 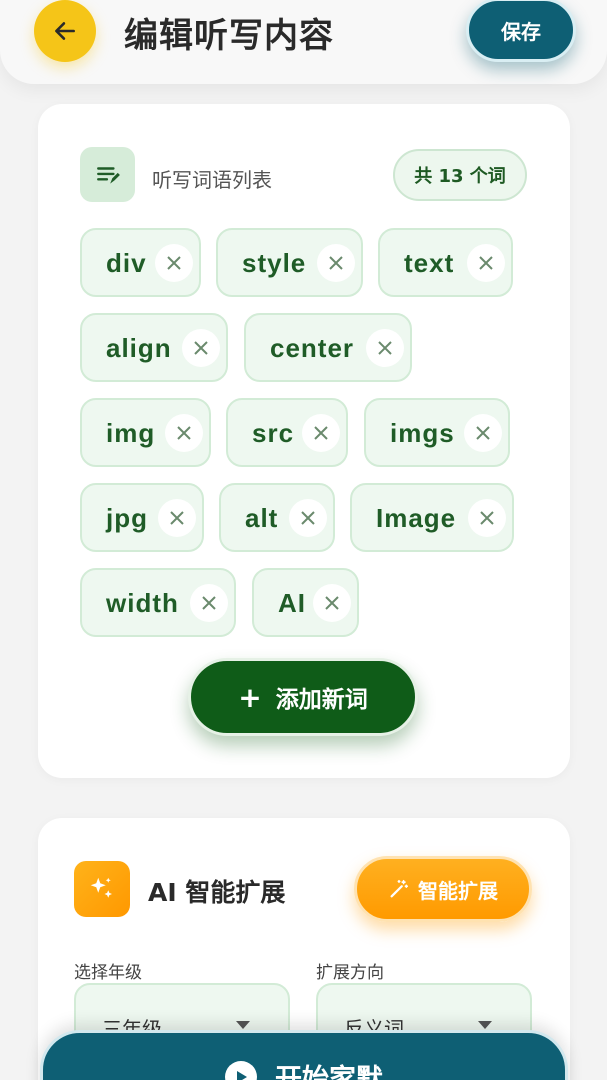 I want to click on word-chip: style, so click(x=289, y=262).